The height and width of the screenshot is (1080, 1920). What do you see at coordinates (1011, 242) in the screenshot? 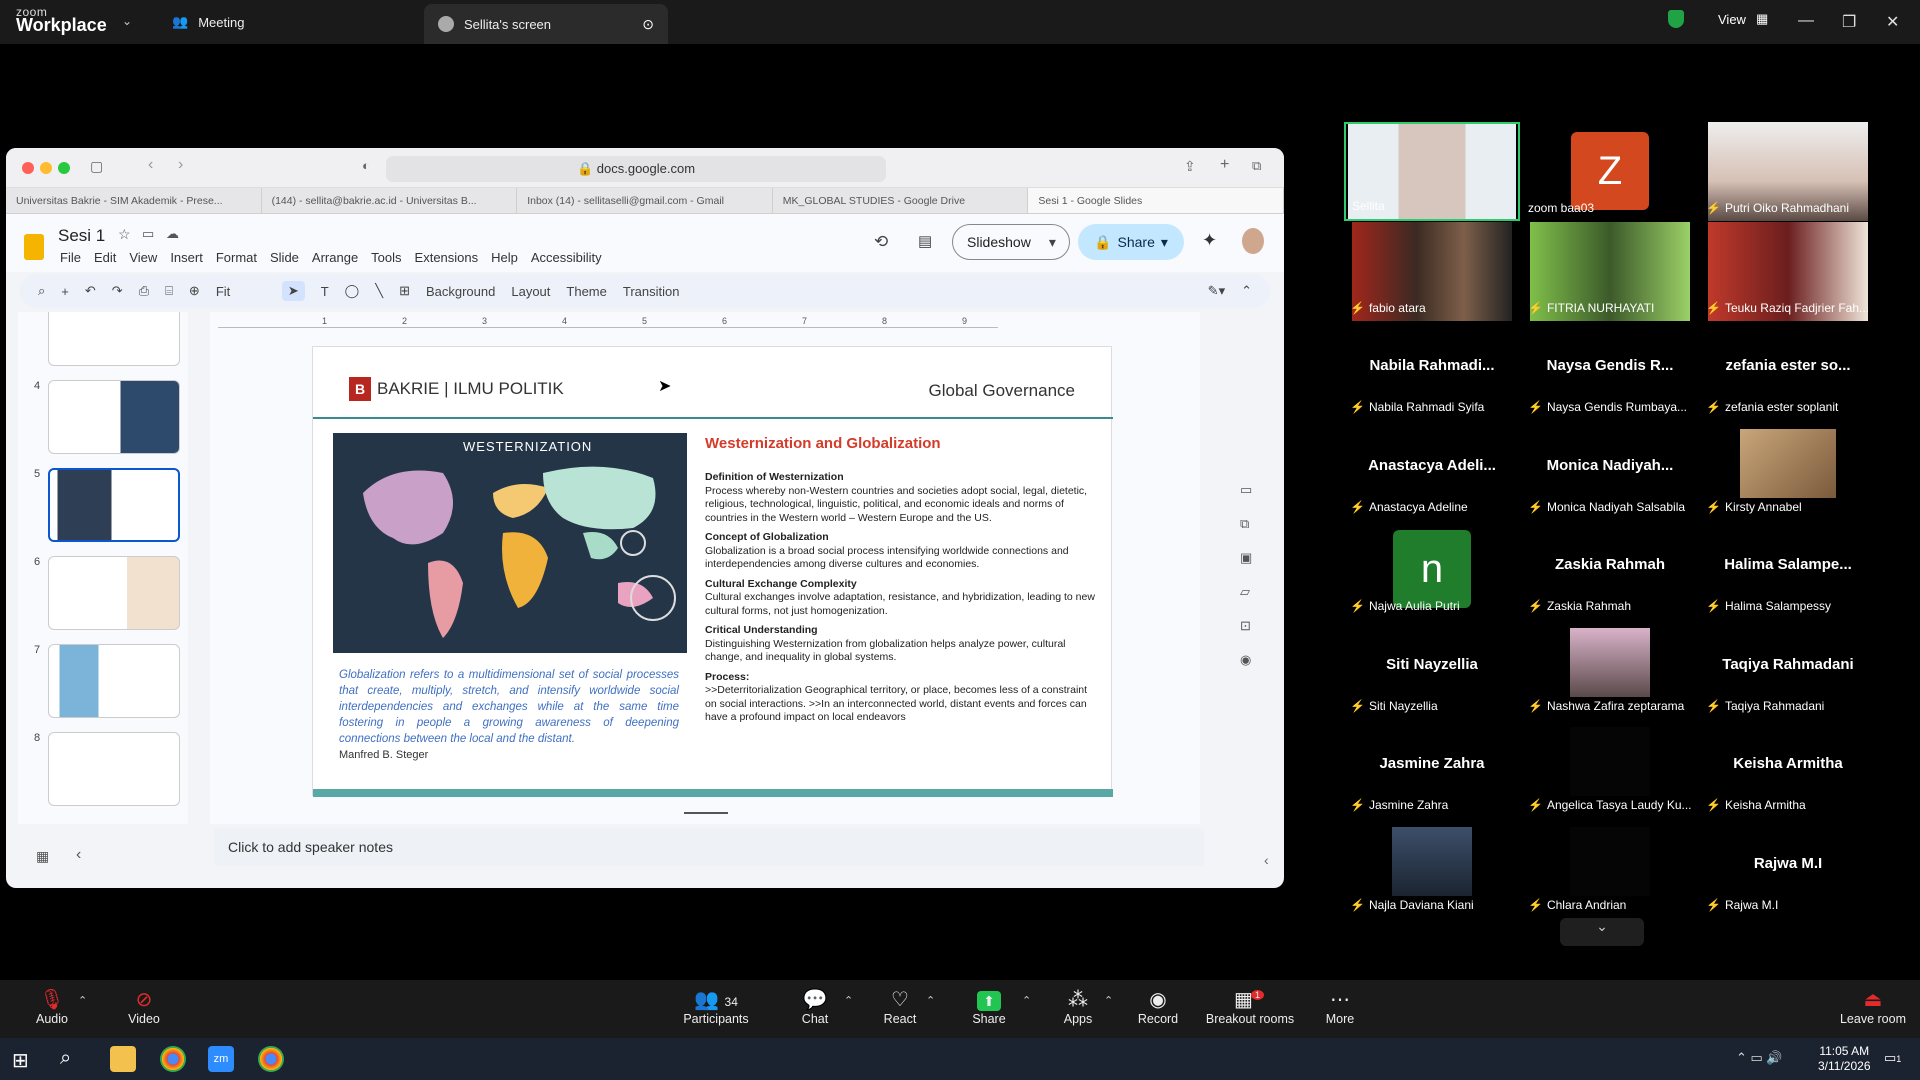
I see `slideshow-button: Slideshow ▾` at bounding box center [1011, 242].